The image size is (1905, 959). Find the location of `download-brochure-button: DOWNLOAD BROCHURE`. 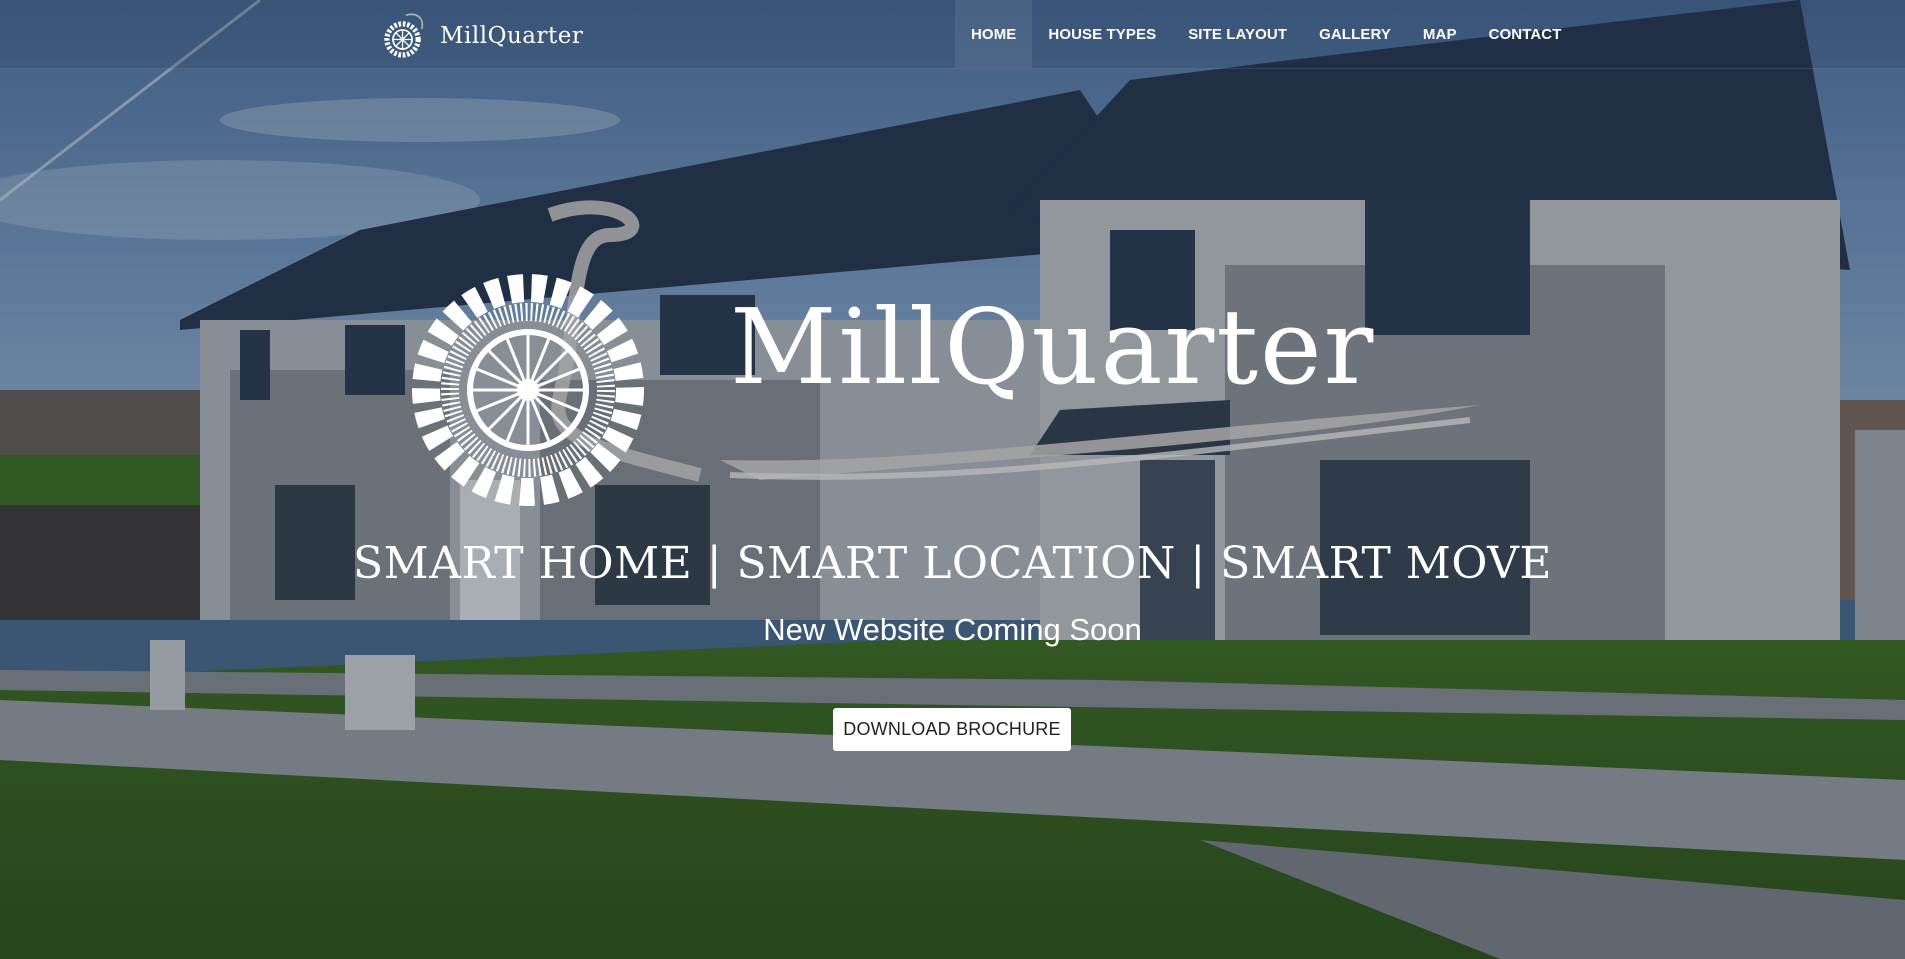

download-brochure-button: DOWNLOAD BROCHURE is located at coordinates (952, 729).